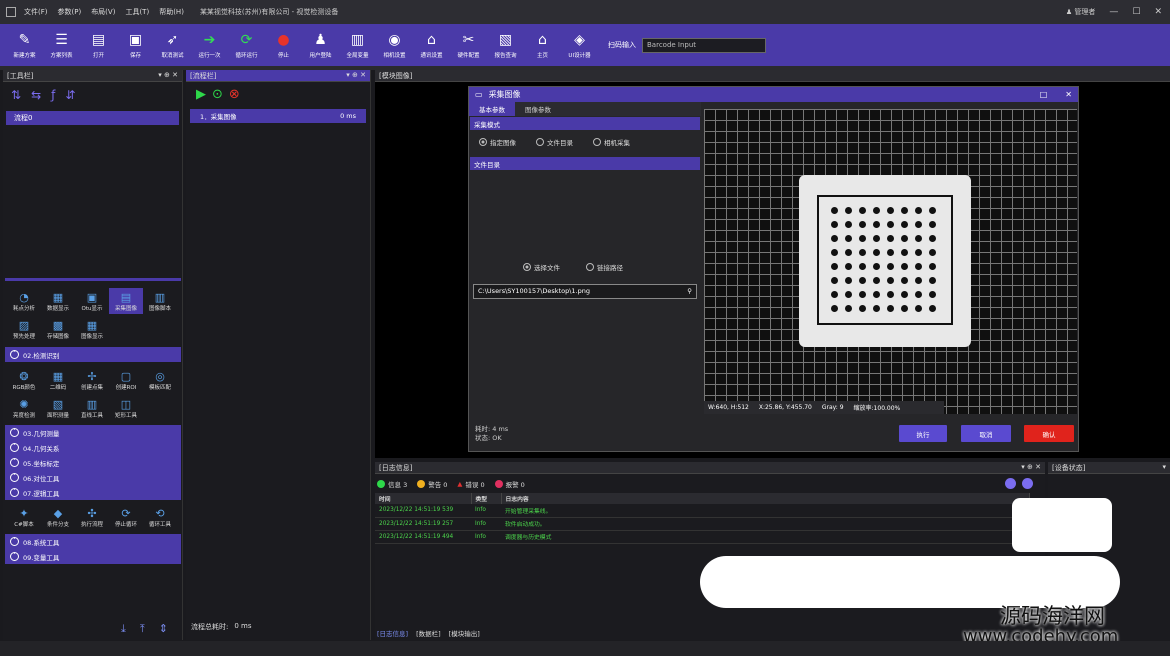  I want to click on tool-item: ◎ 模板匹配, so click(160, 380).